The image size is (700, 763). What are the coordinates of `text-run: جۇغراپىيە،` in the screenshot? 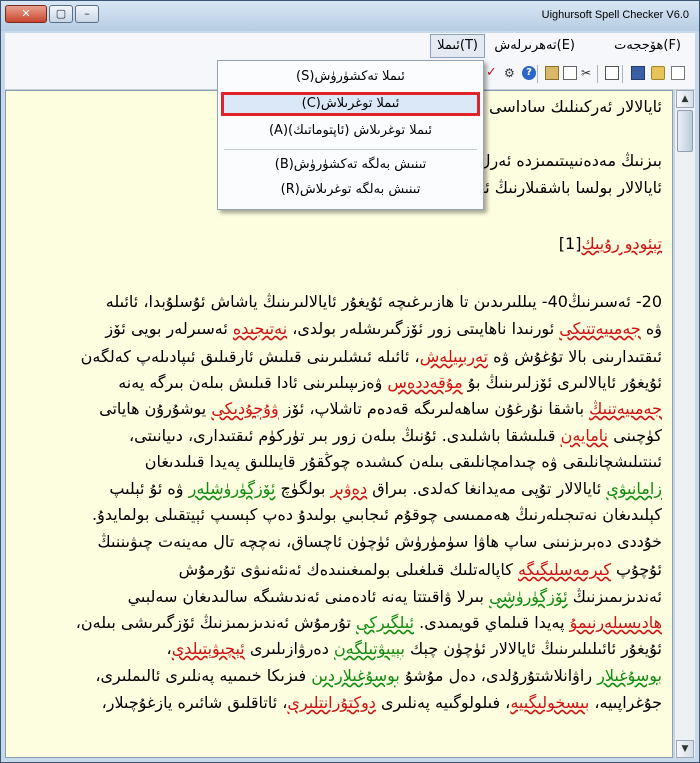 It's located at (625, 702).